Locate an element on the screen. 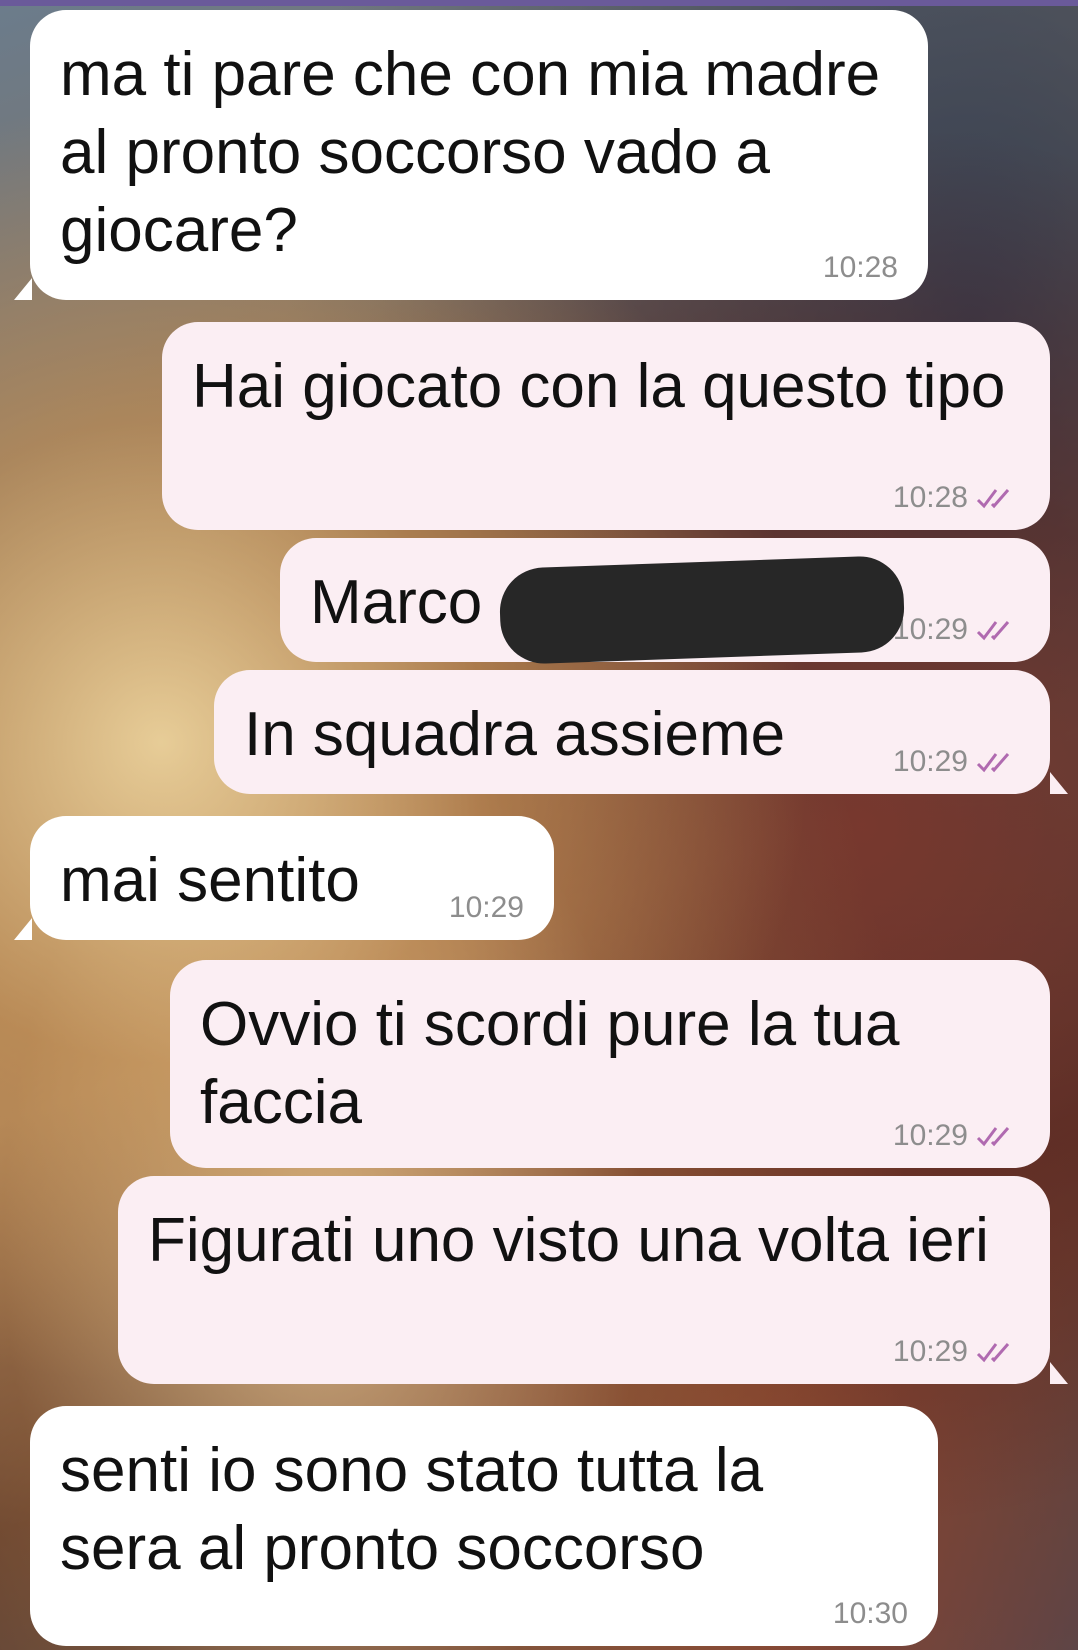 This screenshot has height=1650, width=1078. message-text: Hai giocato con la questo tipo is located at coordinates (599, 386).